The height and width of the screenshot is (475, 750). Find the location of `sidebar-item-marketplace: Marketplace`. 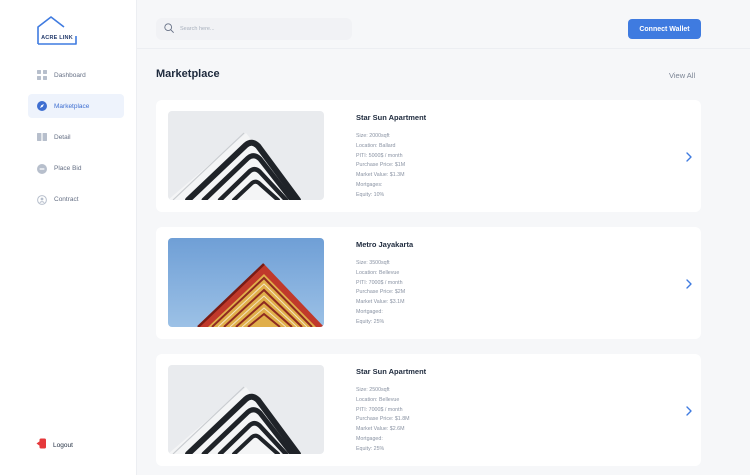

sidebar-item-marketplace: Marketplace is located at coordinates (76, 106).